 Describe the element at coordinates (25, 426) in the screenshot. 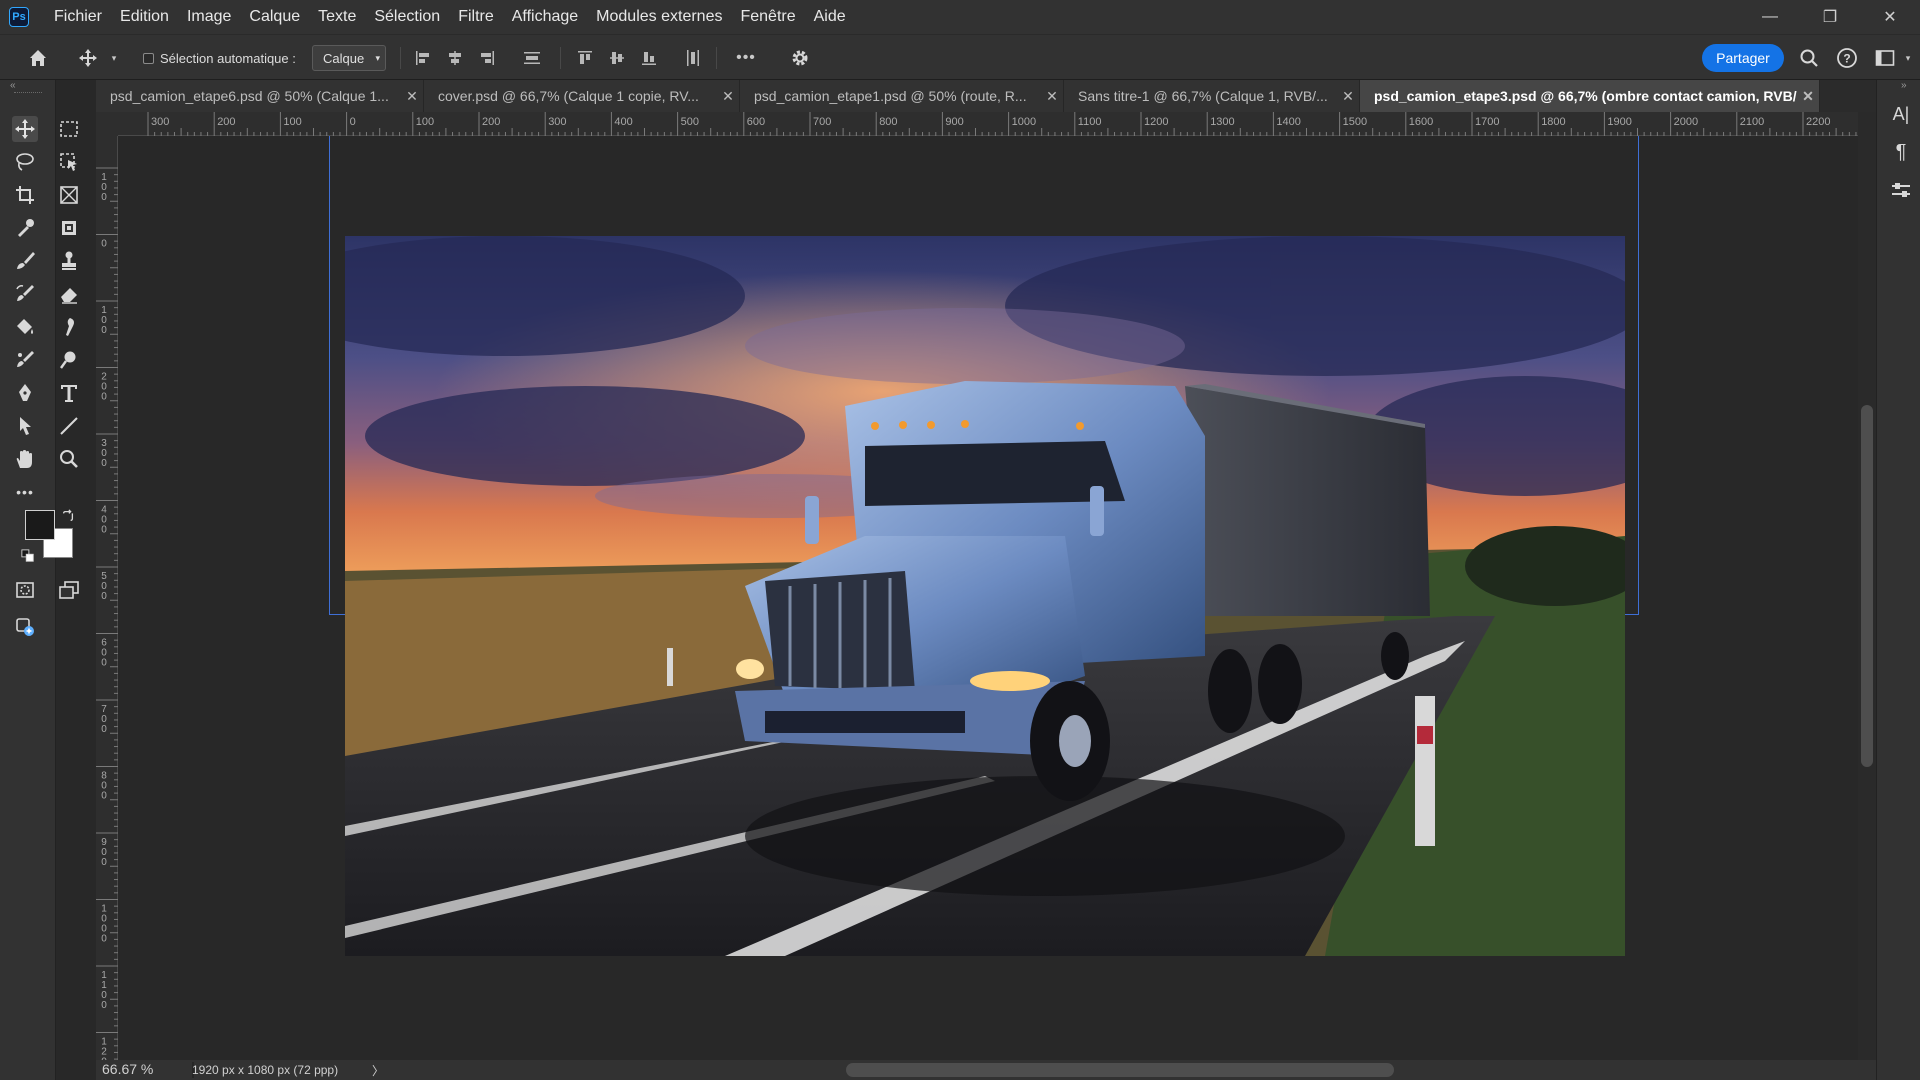

I see `path-selection-icon` at that location.